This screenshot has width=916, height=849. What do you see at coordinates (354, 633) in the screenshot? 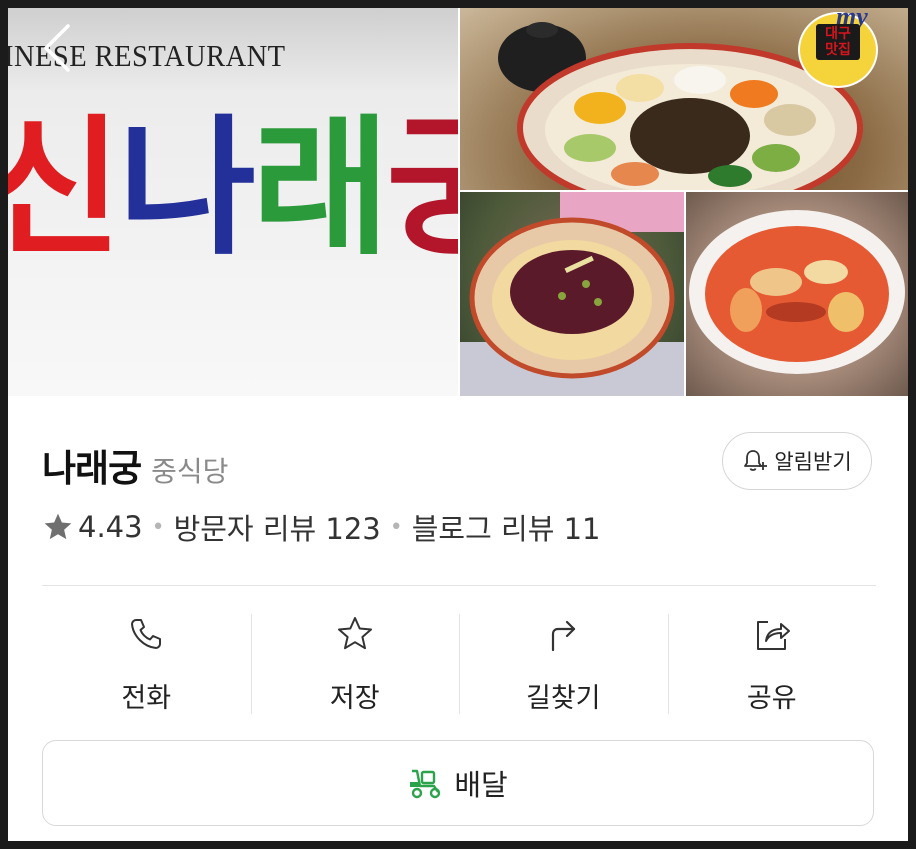
I see `star-outline-icon` at bounding box center [354, 633].